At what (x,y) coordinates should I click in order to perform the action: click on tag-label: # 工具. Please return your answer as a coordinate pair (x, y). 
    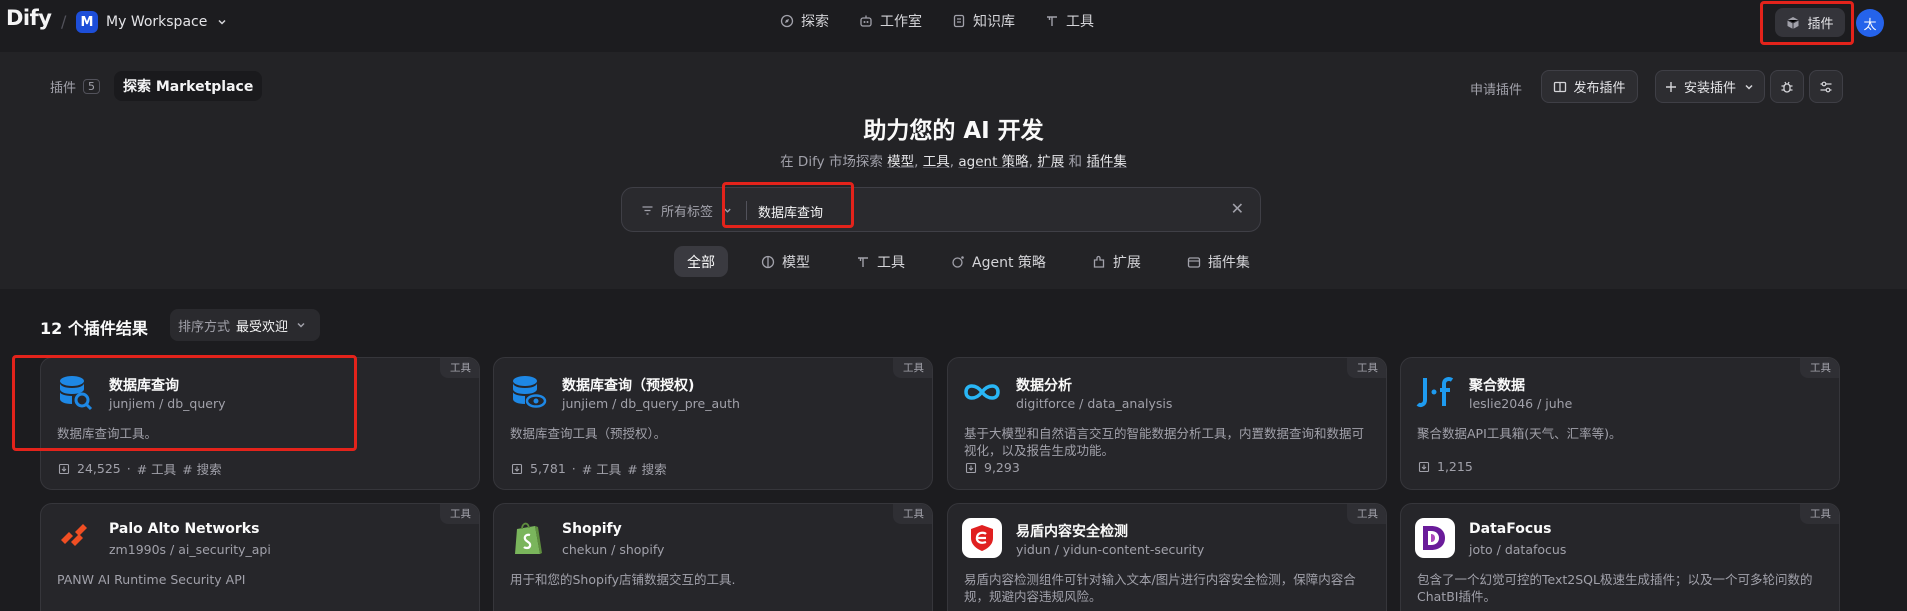
    Looking at the image, I should click on (601, 469).